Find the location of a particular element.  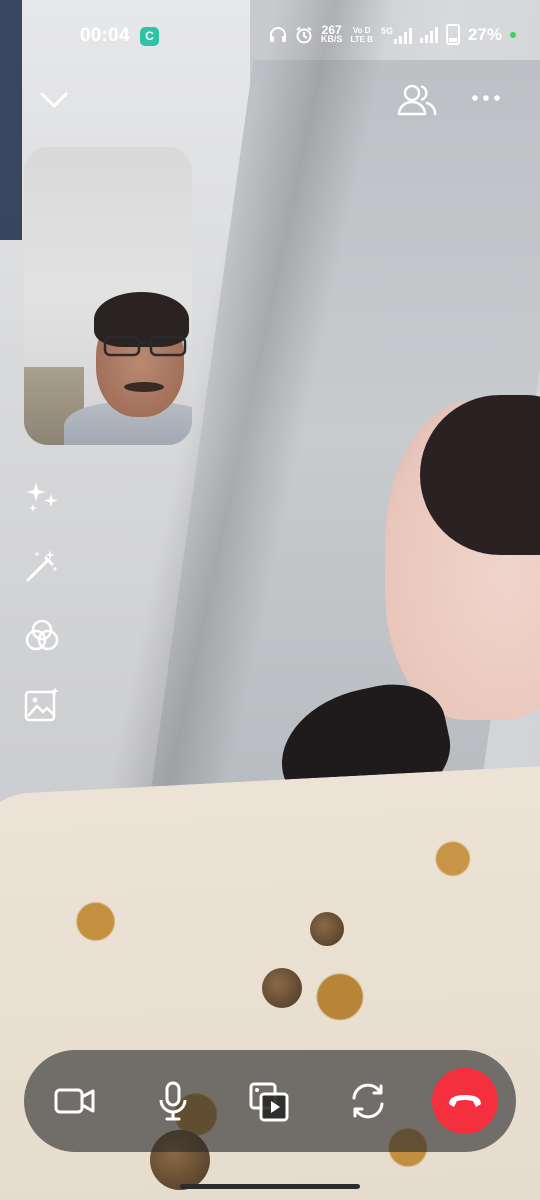

chevron-down-icon is located at coordinates (54, 100).